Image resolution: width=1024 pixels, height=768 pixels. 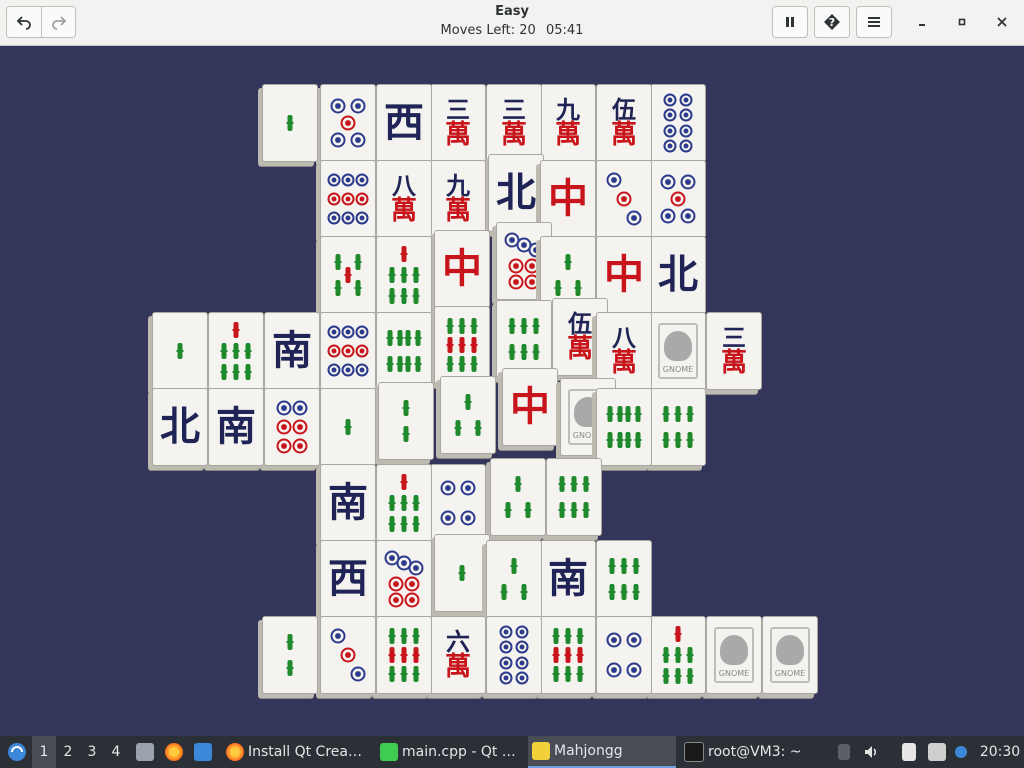 What do you see at coordinates (458, 655) in the screenshot?
I see `character-6-tile: 六萬` at bounding box center [458, 655].